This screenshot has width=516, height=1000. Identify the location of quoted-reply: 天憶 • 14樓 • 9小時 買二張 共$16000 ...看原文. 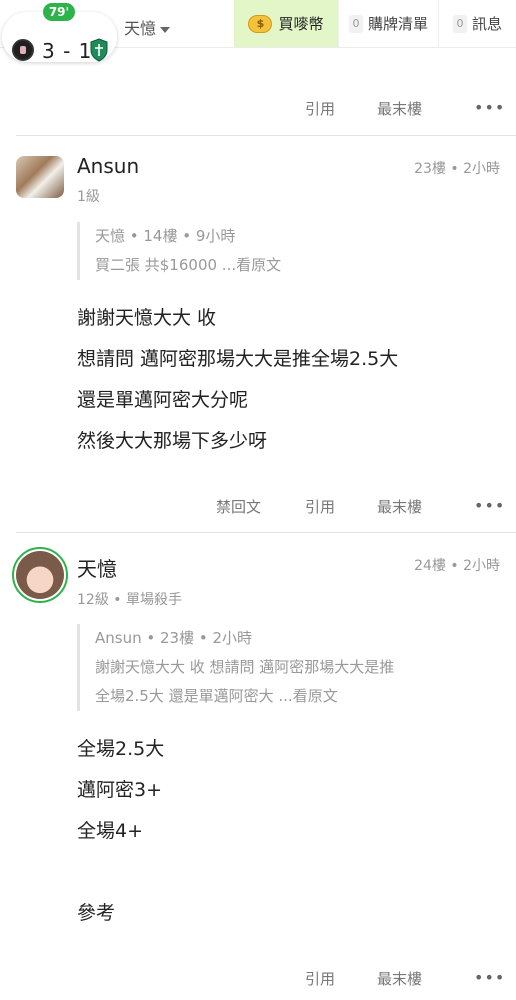
(287, 251).